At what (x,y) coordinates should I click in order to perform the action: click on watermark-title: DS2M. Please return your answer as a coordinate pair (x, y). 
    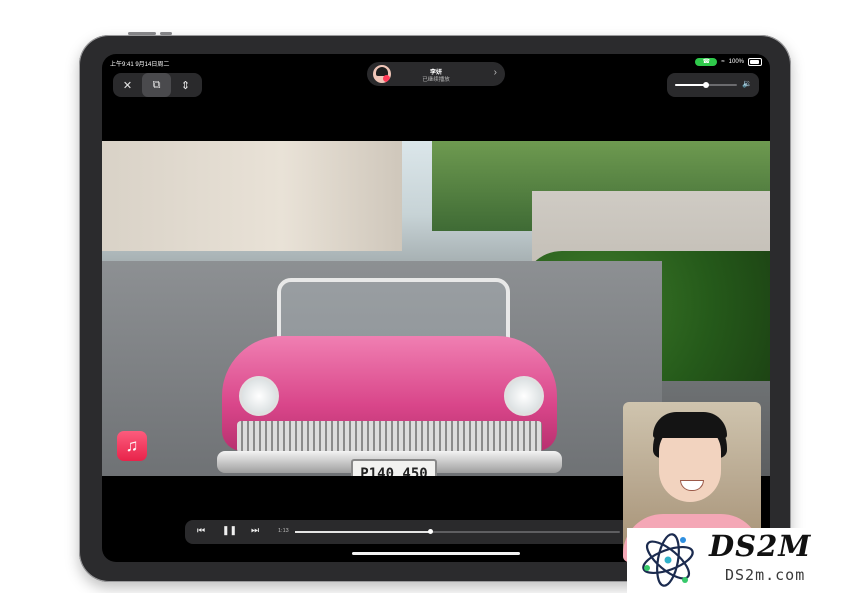
    Looking at the image, I should click on (760, 546).